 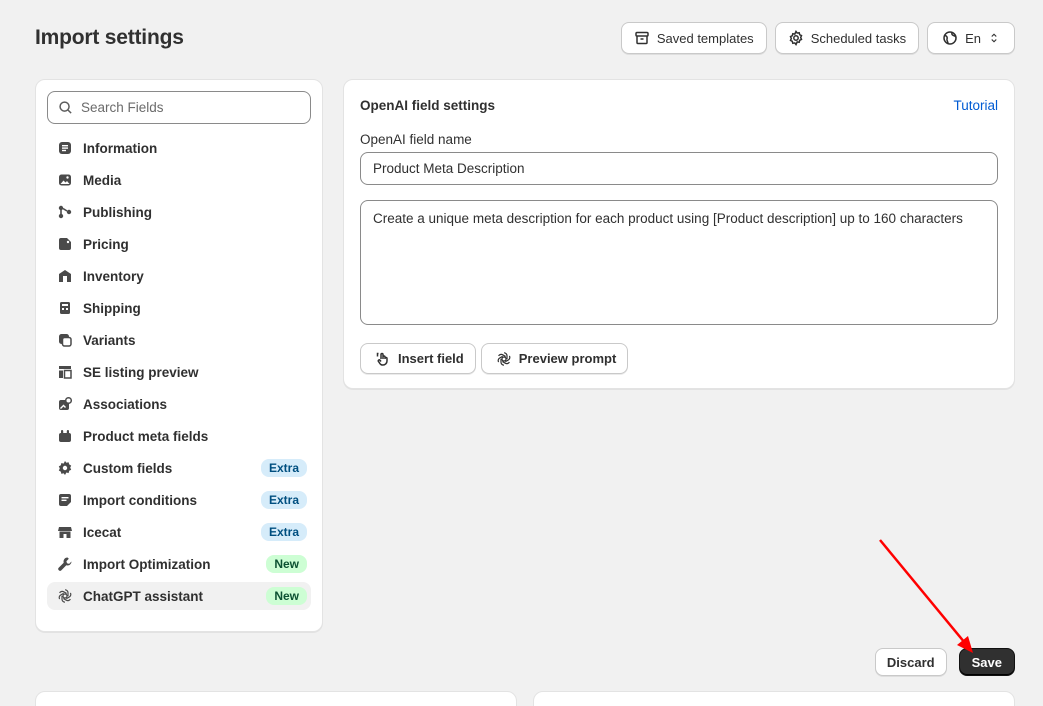 I want to click on sidebar-item-label: Inventory, so click(x=113, y=276).